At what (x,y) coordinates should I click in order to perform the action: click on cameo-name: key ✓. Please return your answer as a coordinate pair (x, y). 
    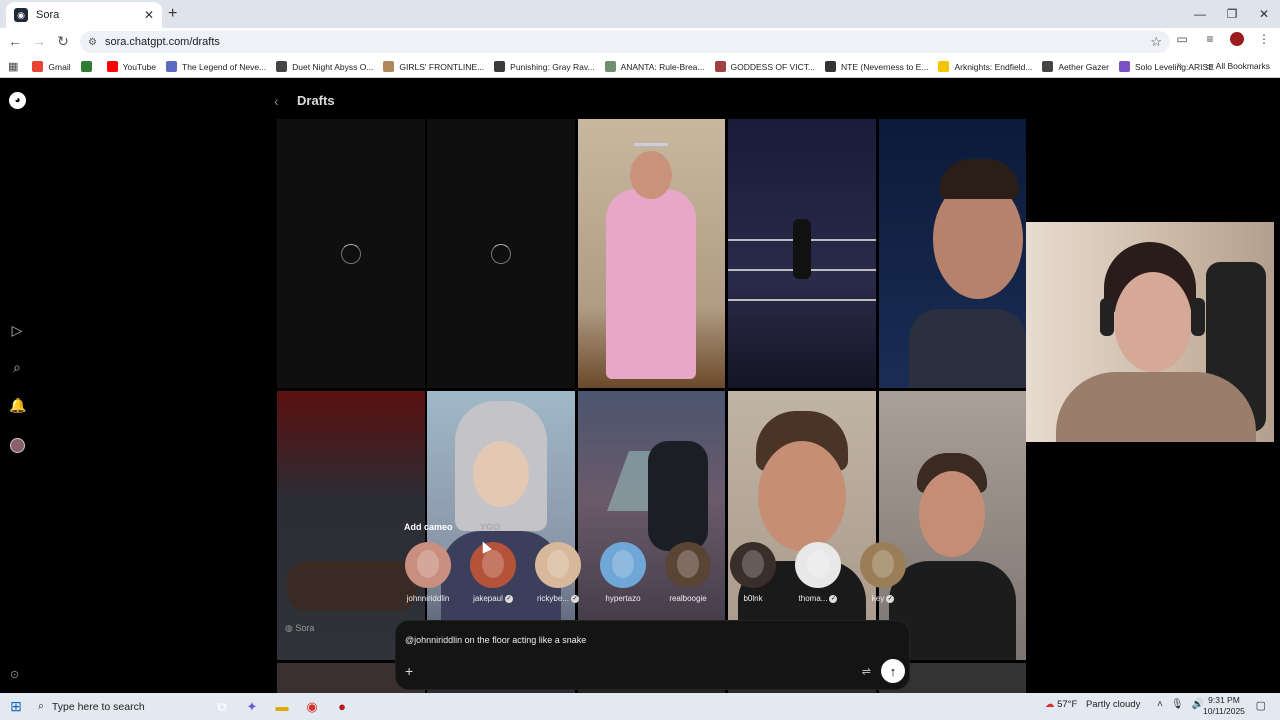
    Looking at the image, I should click on (883, 598).